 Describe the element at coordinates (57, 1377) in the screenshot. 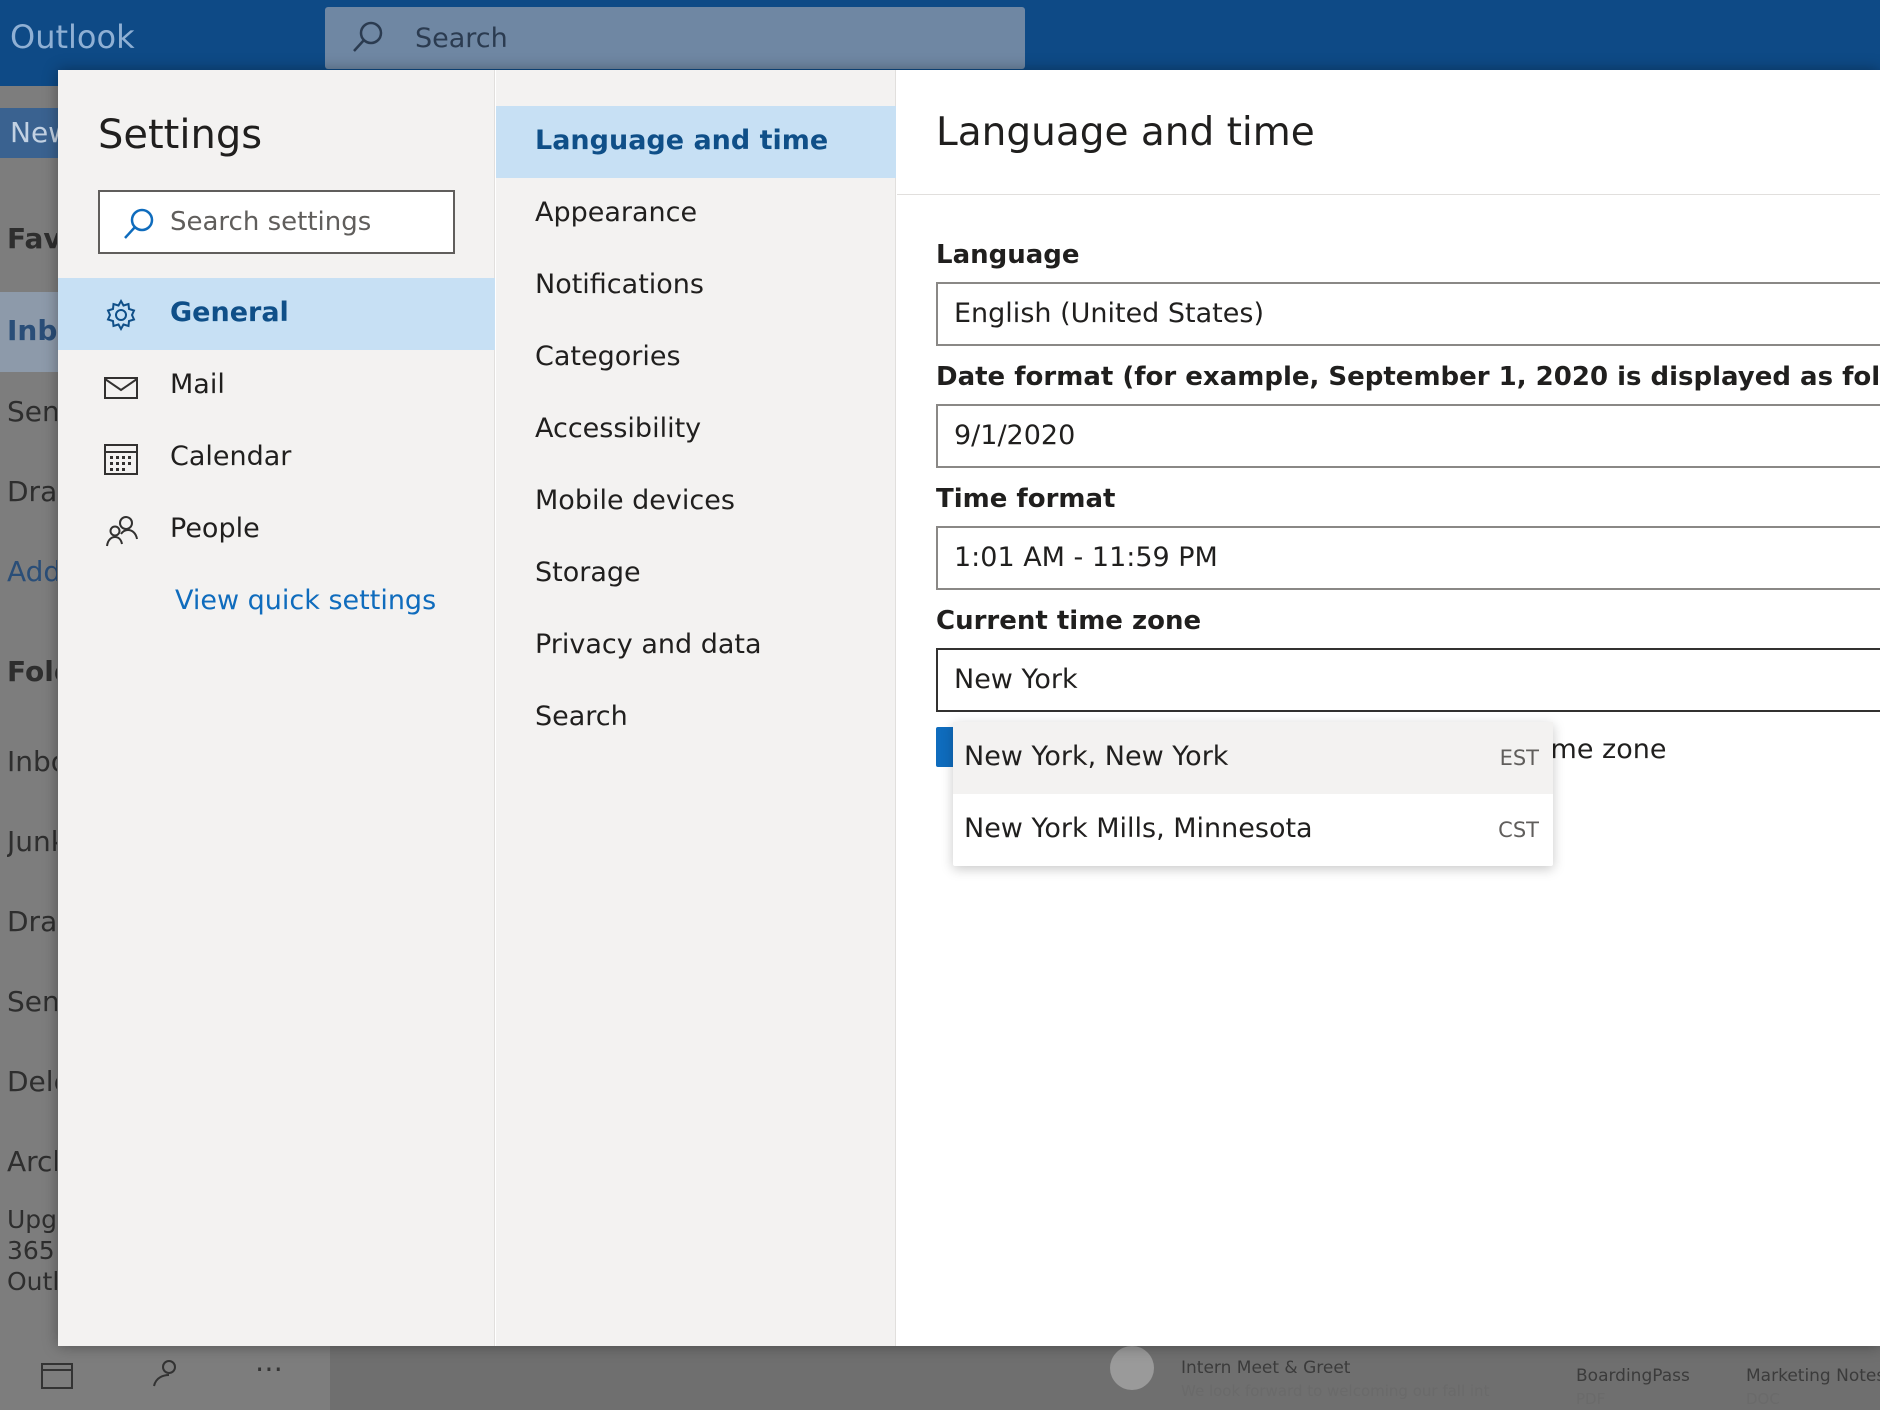

I see `calendar-app-icon` at that location.